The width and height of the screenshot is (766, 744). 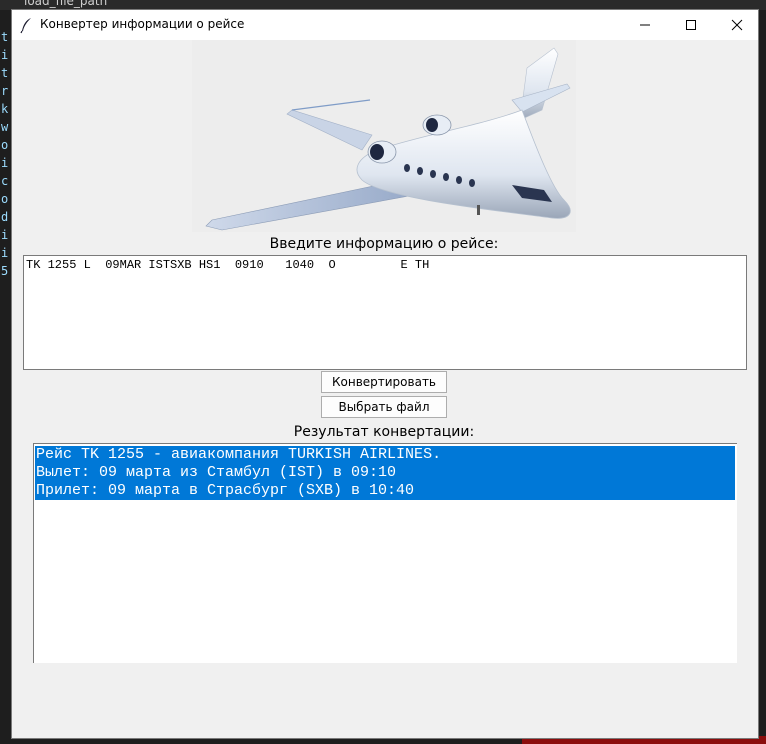 What do you see at coordinates (5, 91) in the screenshot?
I see `background-code-fragment: r` at bounding box center [5, 91].